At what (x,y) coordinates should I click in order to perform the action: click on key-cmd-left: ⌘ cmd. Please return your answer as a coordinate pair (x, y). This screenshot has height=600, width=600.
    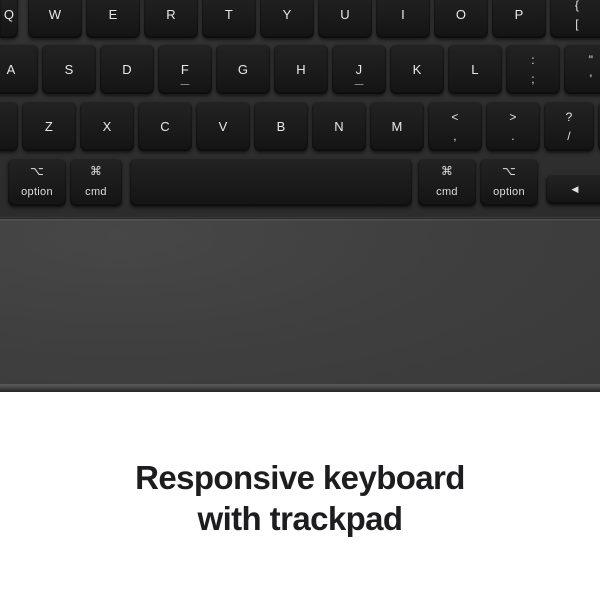
    Looking at the image, I should click on (96, 182).